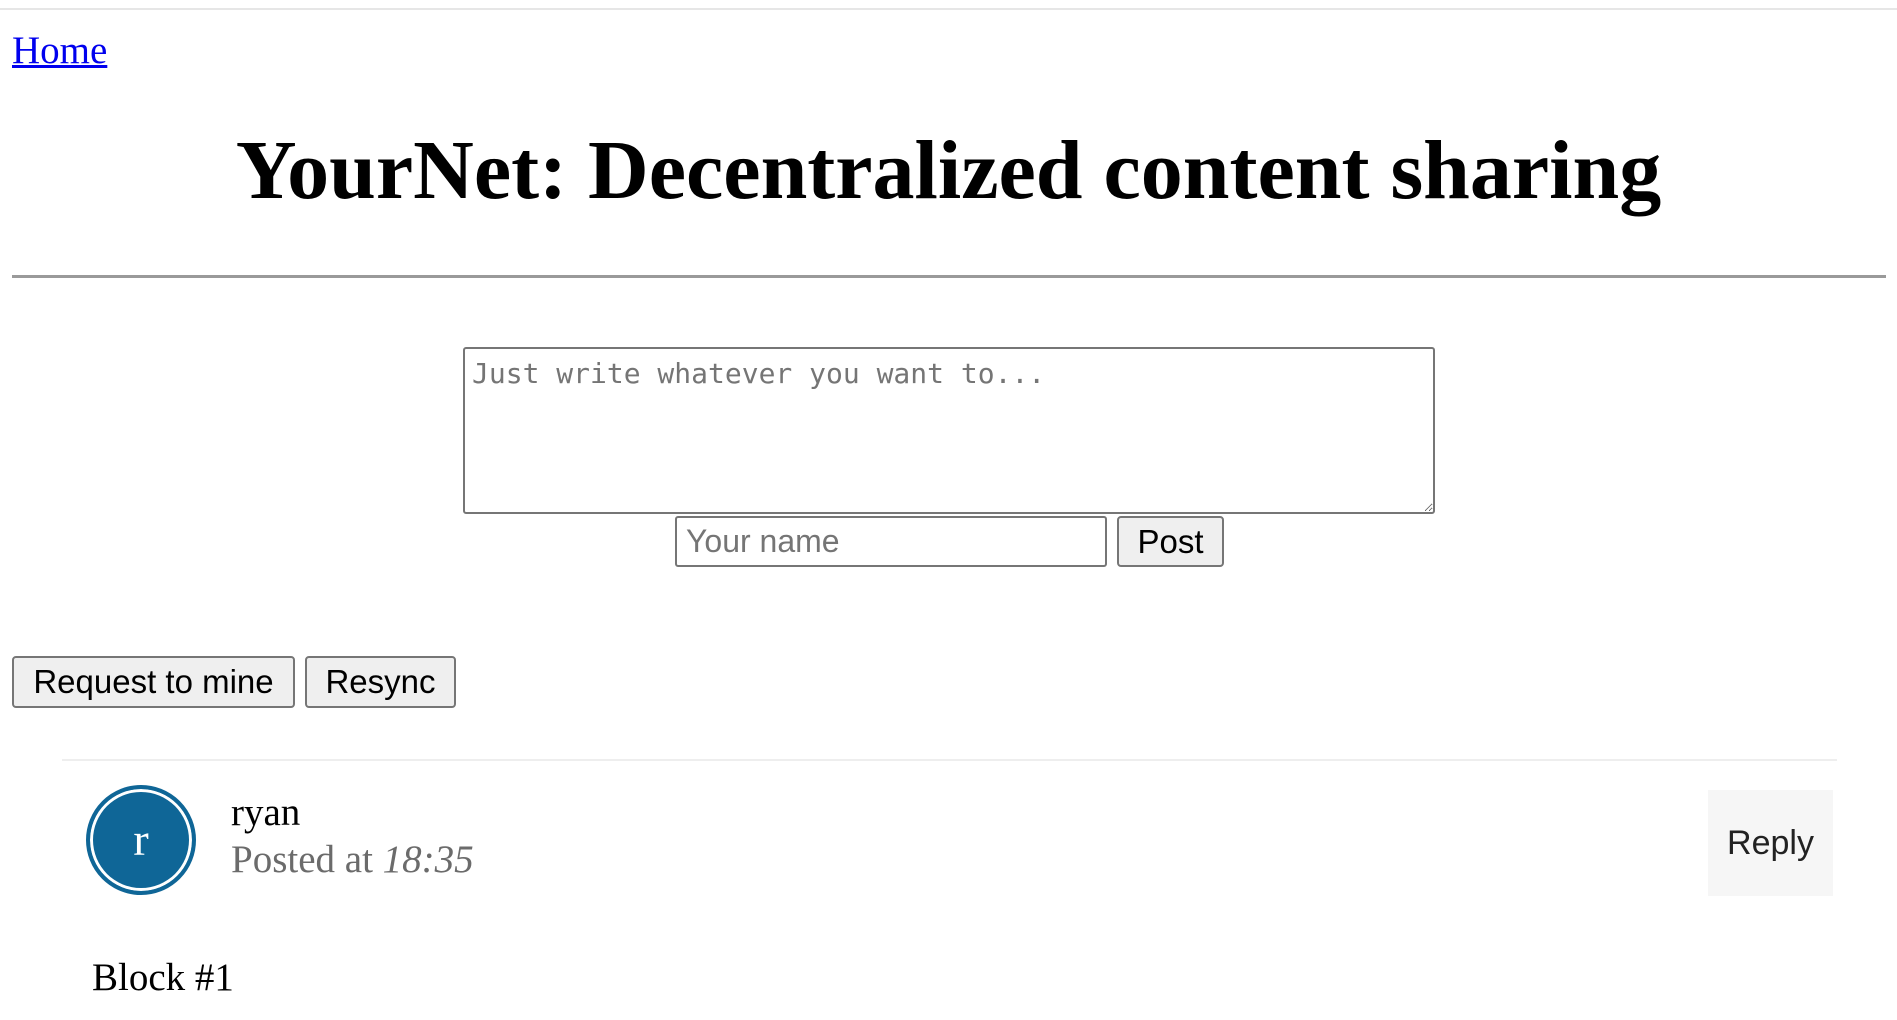 The height and width of the screenshot is (1020, 1897). What do you see at coordinates (949, 276) in the screenshot?
I see `title-divider` at bounding box center [949, 276].